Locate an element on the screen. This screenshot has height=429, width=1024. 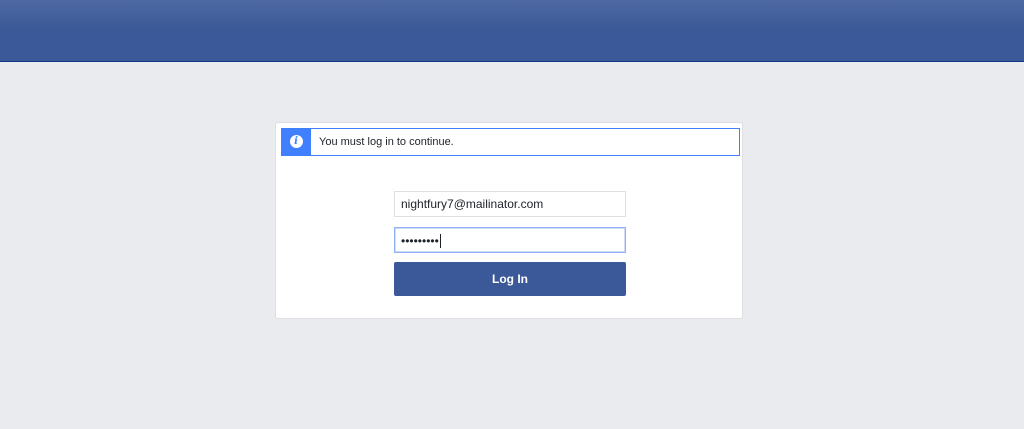
password-field-value: ••••••••• is located at coordinates (420, 240).